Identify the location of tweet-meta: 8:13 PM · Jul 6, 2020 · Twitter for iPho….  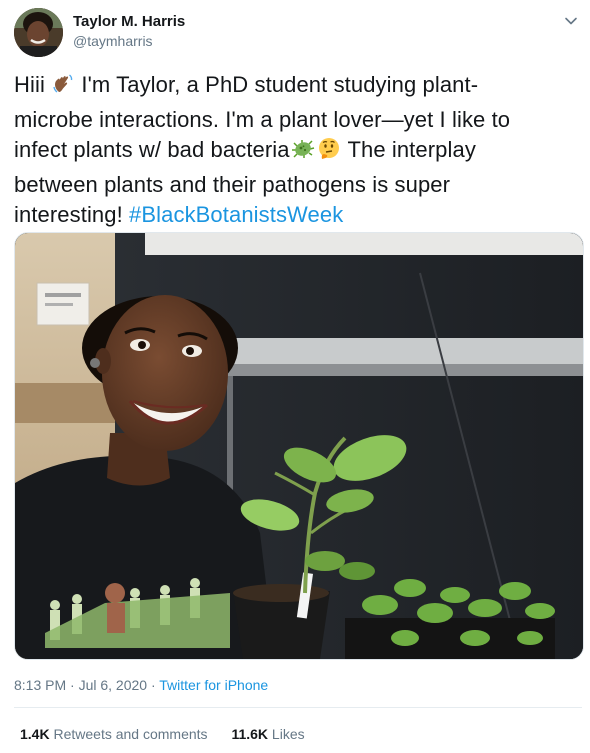
(141, 685).